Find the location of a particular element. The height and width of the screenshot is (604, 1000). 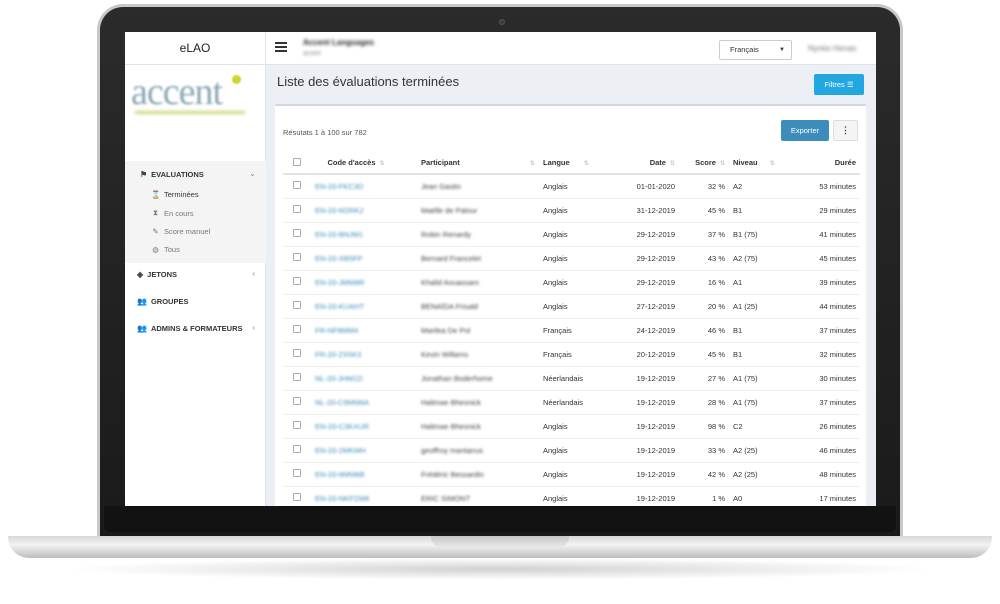

access-code-link: EN-20-BNJM1 is located at coordinates (356, 233).